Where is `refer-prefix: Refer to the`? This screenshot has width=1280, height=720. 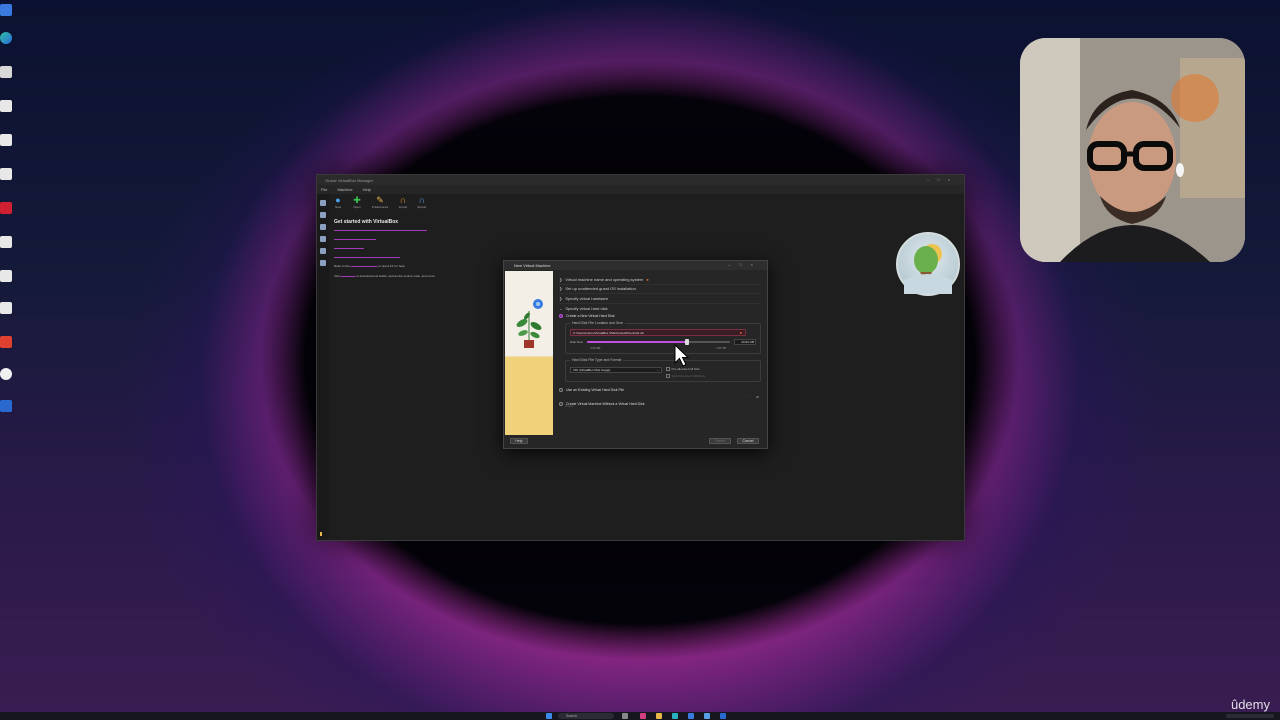
refer-prefix: Refer to the is located at coordinates (342, 266).